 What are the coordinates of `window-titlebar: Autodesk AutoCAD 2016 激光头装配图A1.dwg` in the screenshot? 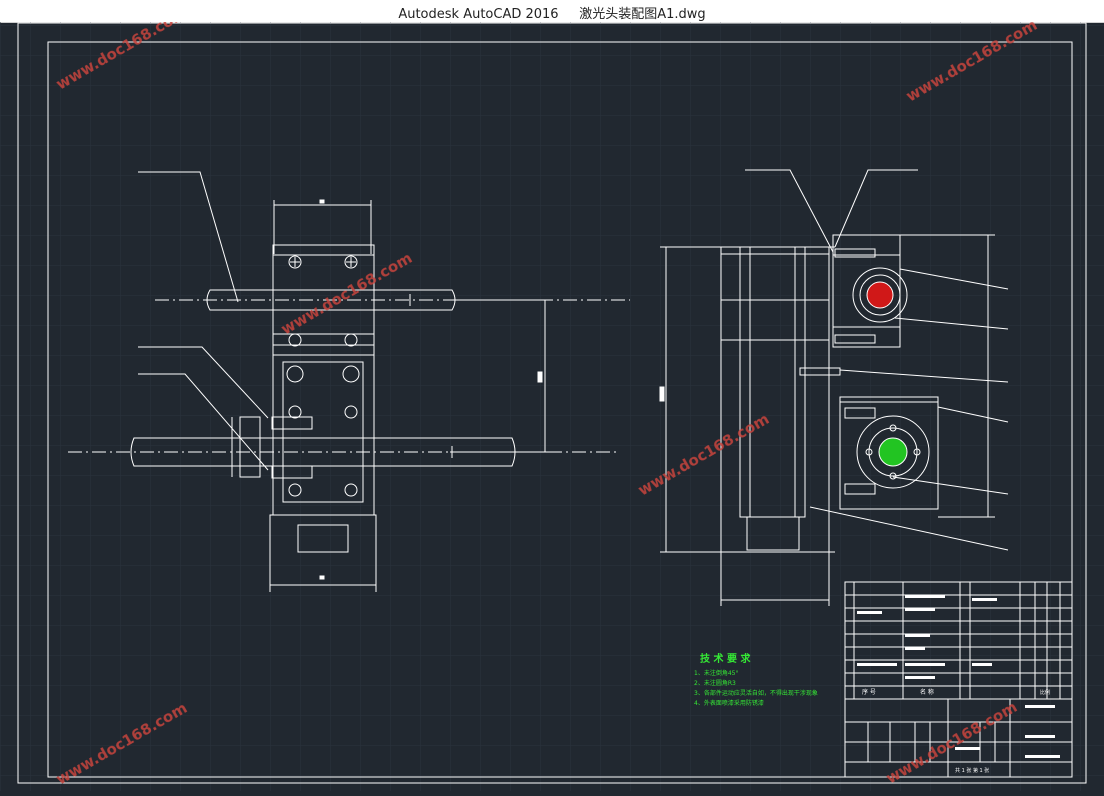 It's located at (552, 11).